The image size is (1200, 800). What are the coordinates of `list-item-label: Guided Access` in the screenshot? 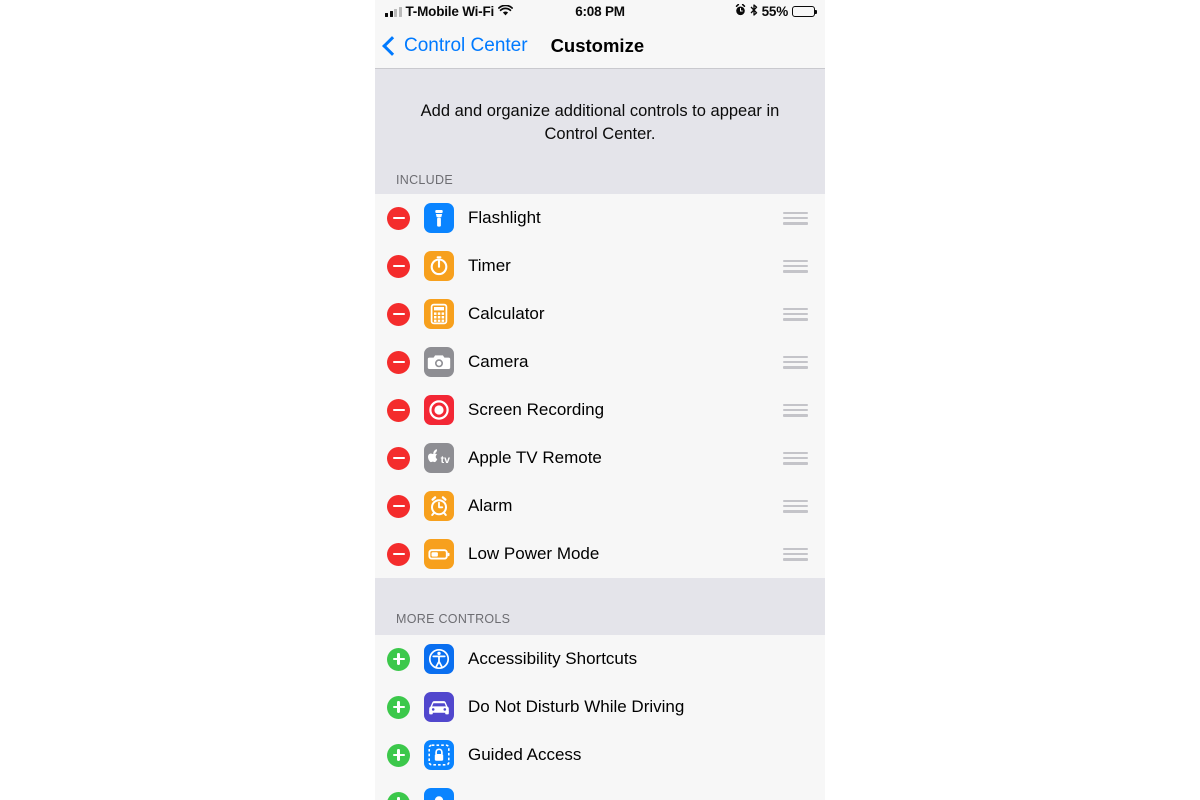 It's located at (525, 754).